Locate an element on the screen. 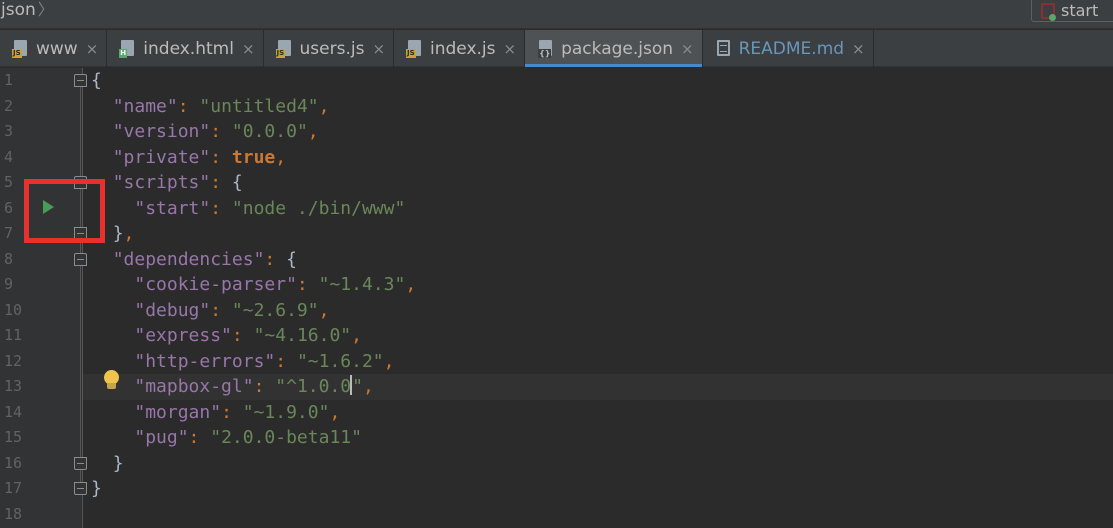 The image size is (1113, 528). line-number: 1 is located at coordinates (9, 80).